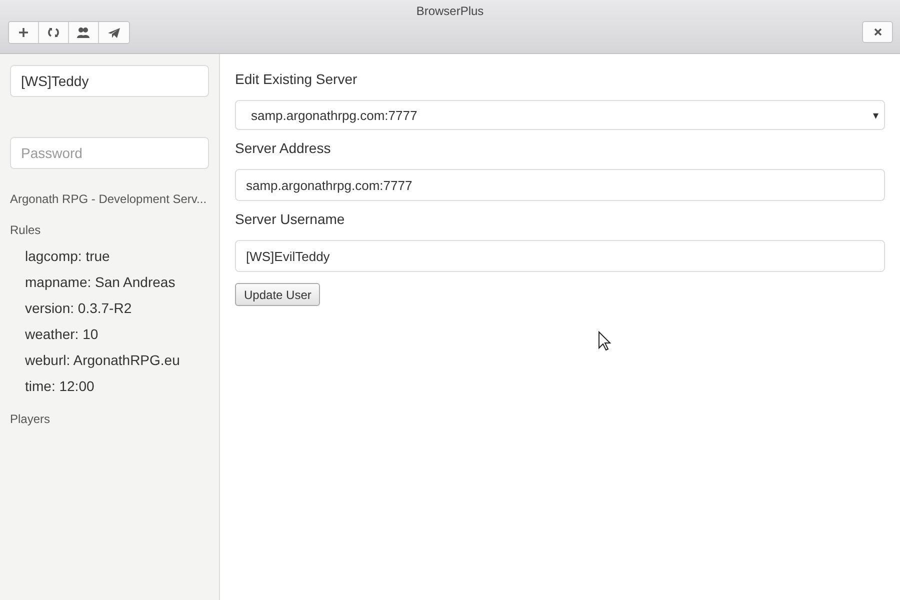 This screenshot has width=900, height=600. Describe the element at coordinates (31, 419) in the screenshot. I see `players-heading: Players` at that location.